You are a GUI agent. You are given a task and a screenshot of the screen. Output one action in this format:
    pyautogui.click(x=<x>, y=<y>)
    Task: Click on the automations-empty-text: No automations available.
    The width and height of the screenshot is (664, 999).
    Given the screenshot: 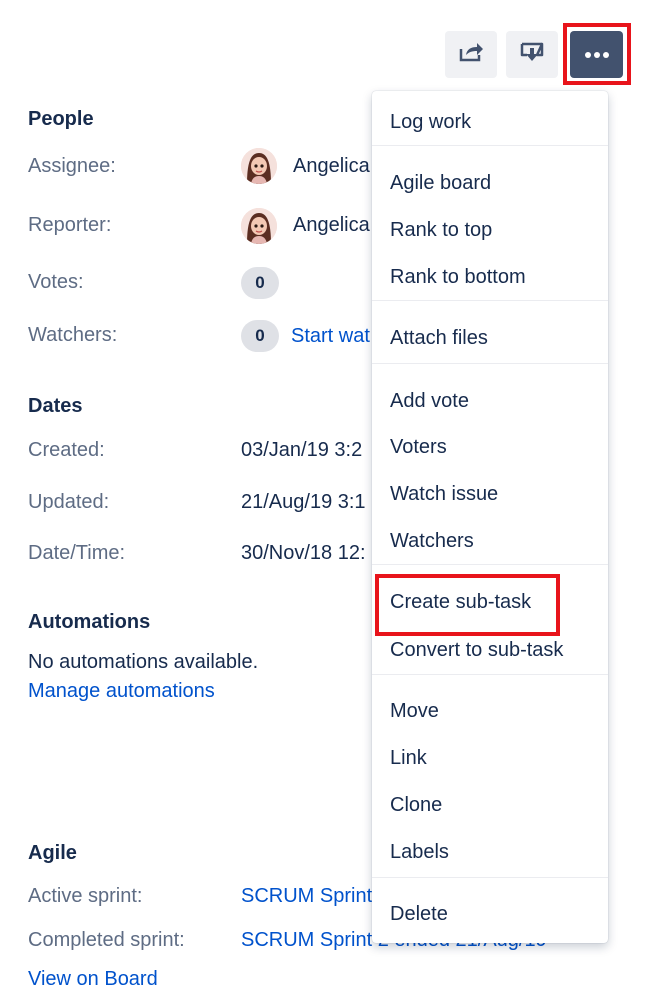 What is the action you would take?
    pyautogui.click(x=143, y=662)
    